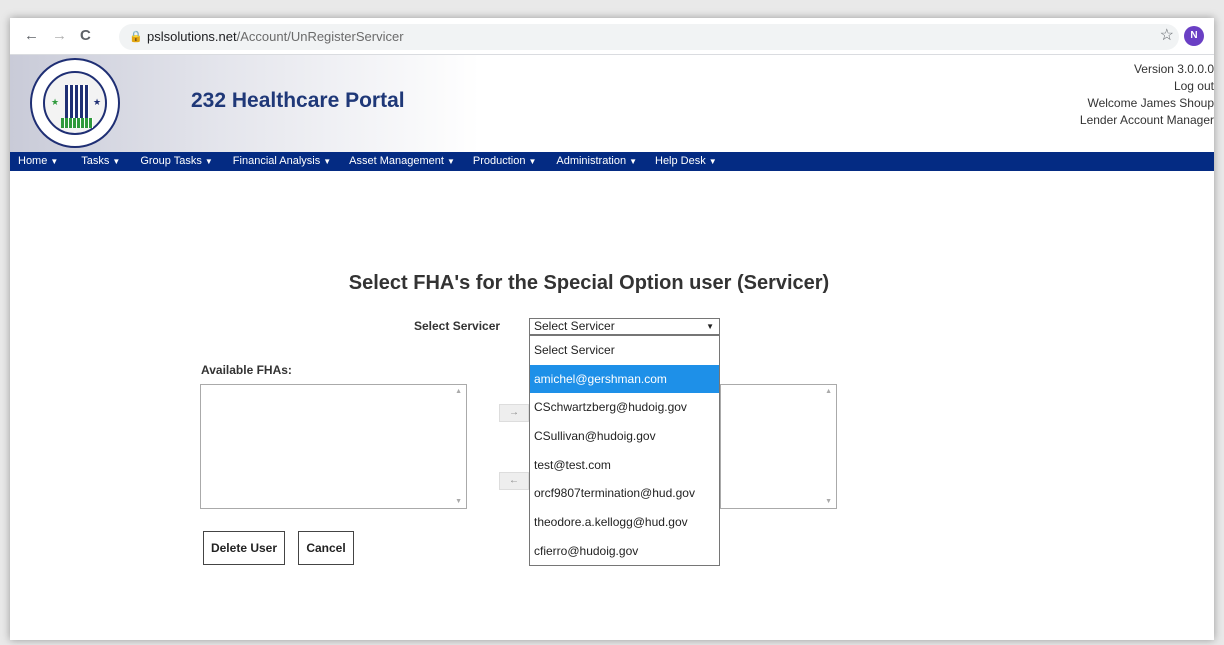  What do you see at coordinates (77, 123) in the screenshot?
I see `seal-base` at bounding box center [77, 123].